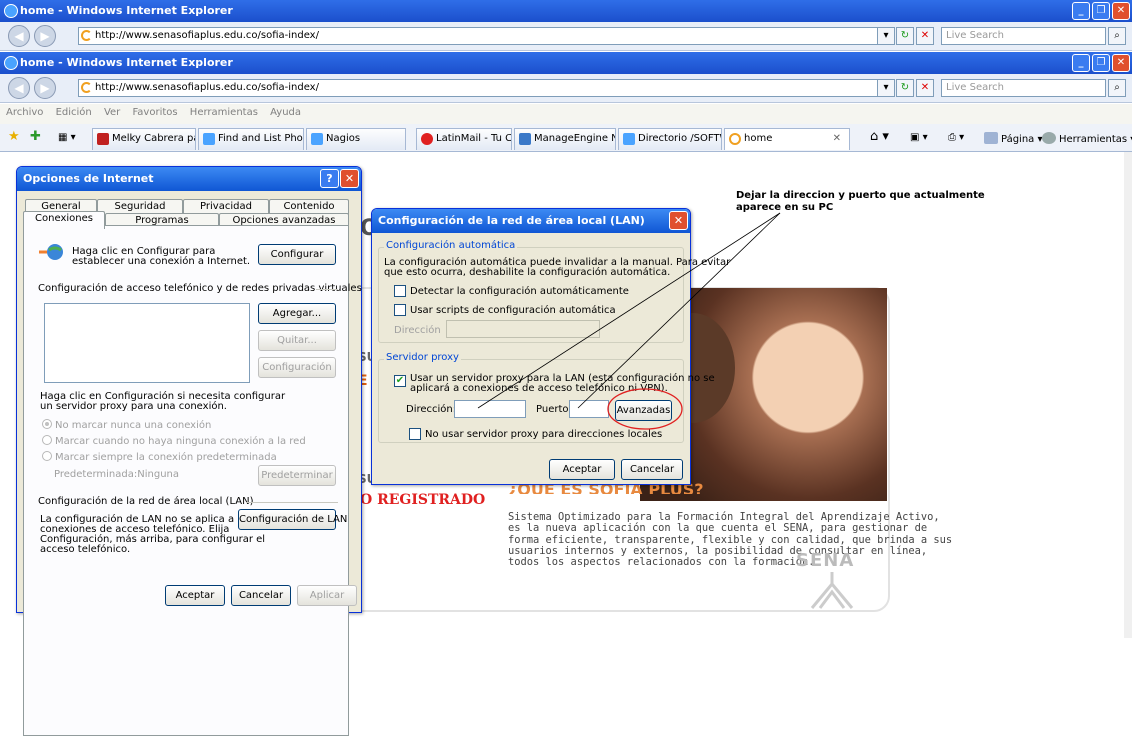 Image resolution: width=1132 pixels, height=736 pixels. I want to click on advanced-highlight-ellipse, so click(645, 409).